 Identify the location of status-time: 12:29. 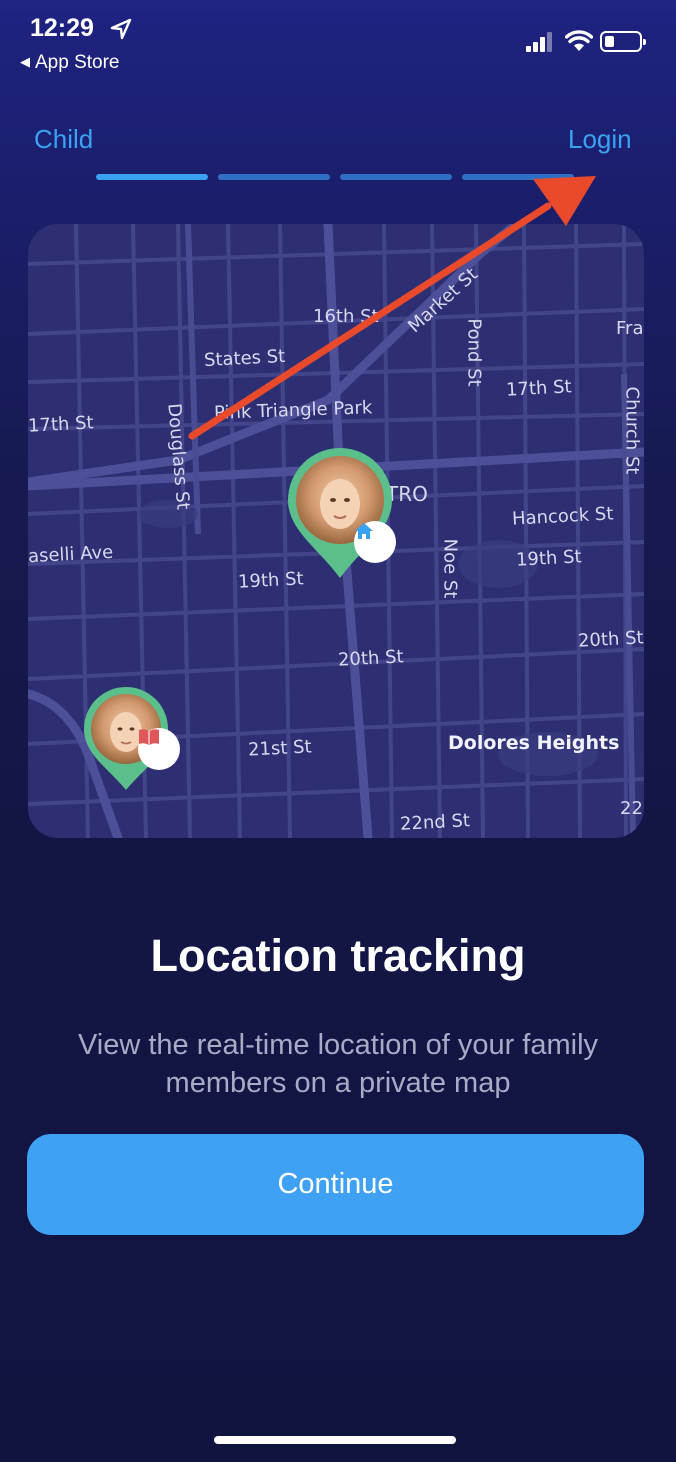
(62, 28).